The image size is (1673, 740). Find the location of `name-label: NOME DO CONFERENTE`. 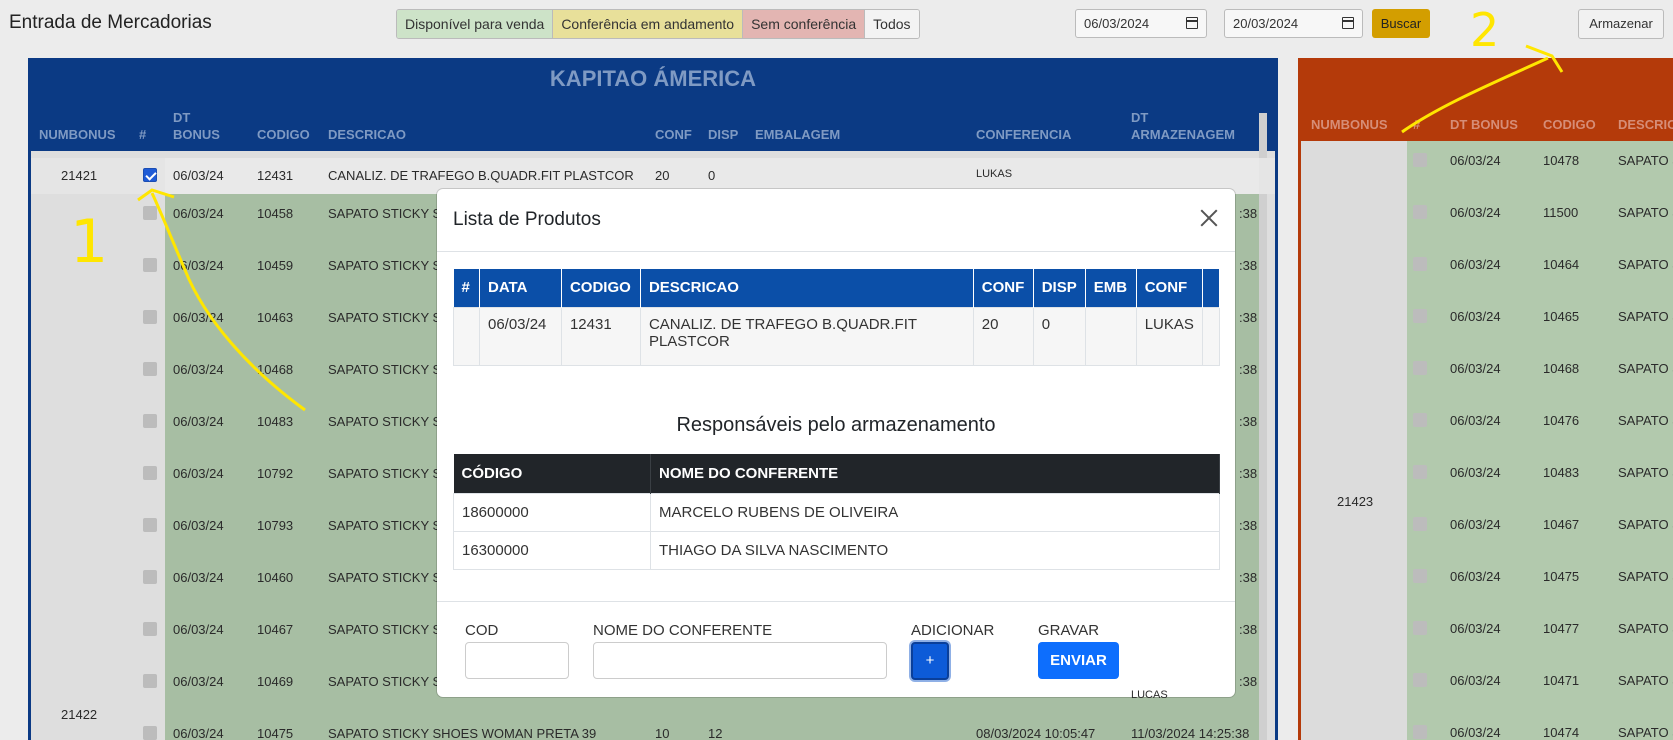

name-label: NOME DO CONFERENTE is located at coordinates (683, 630).